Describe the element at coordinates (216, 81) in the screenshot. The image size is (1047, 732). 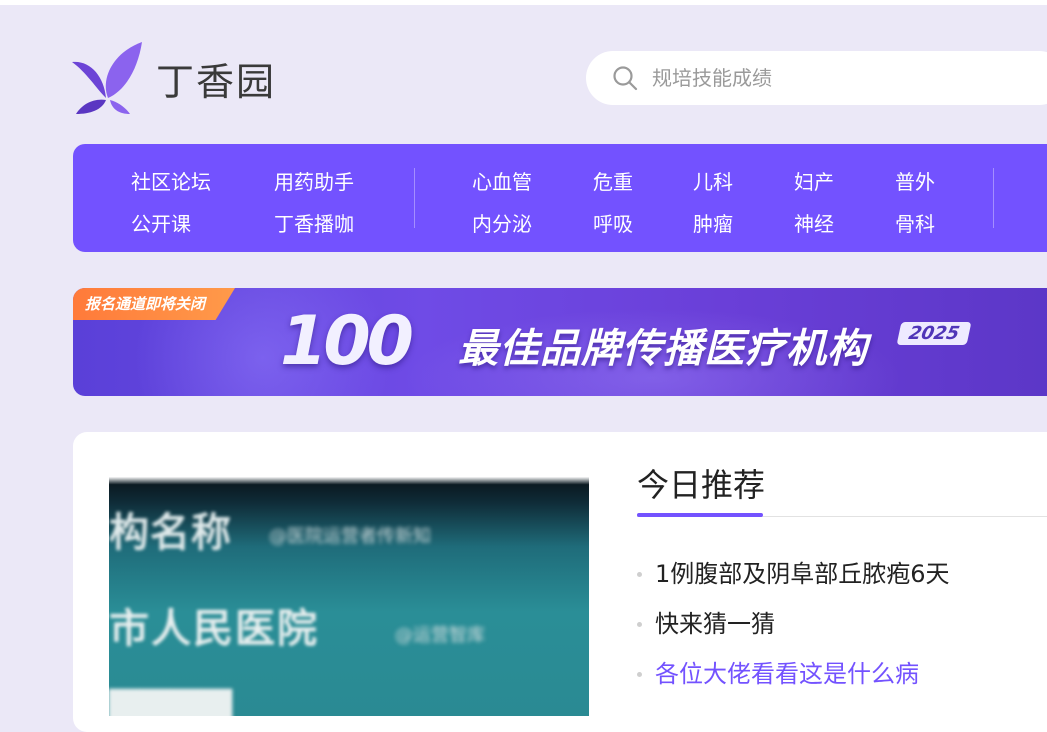
I see `logo-text: 丁香园` at that location.